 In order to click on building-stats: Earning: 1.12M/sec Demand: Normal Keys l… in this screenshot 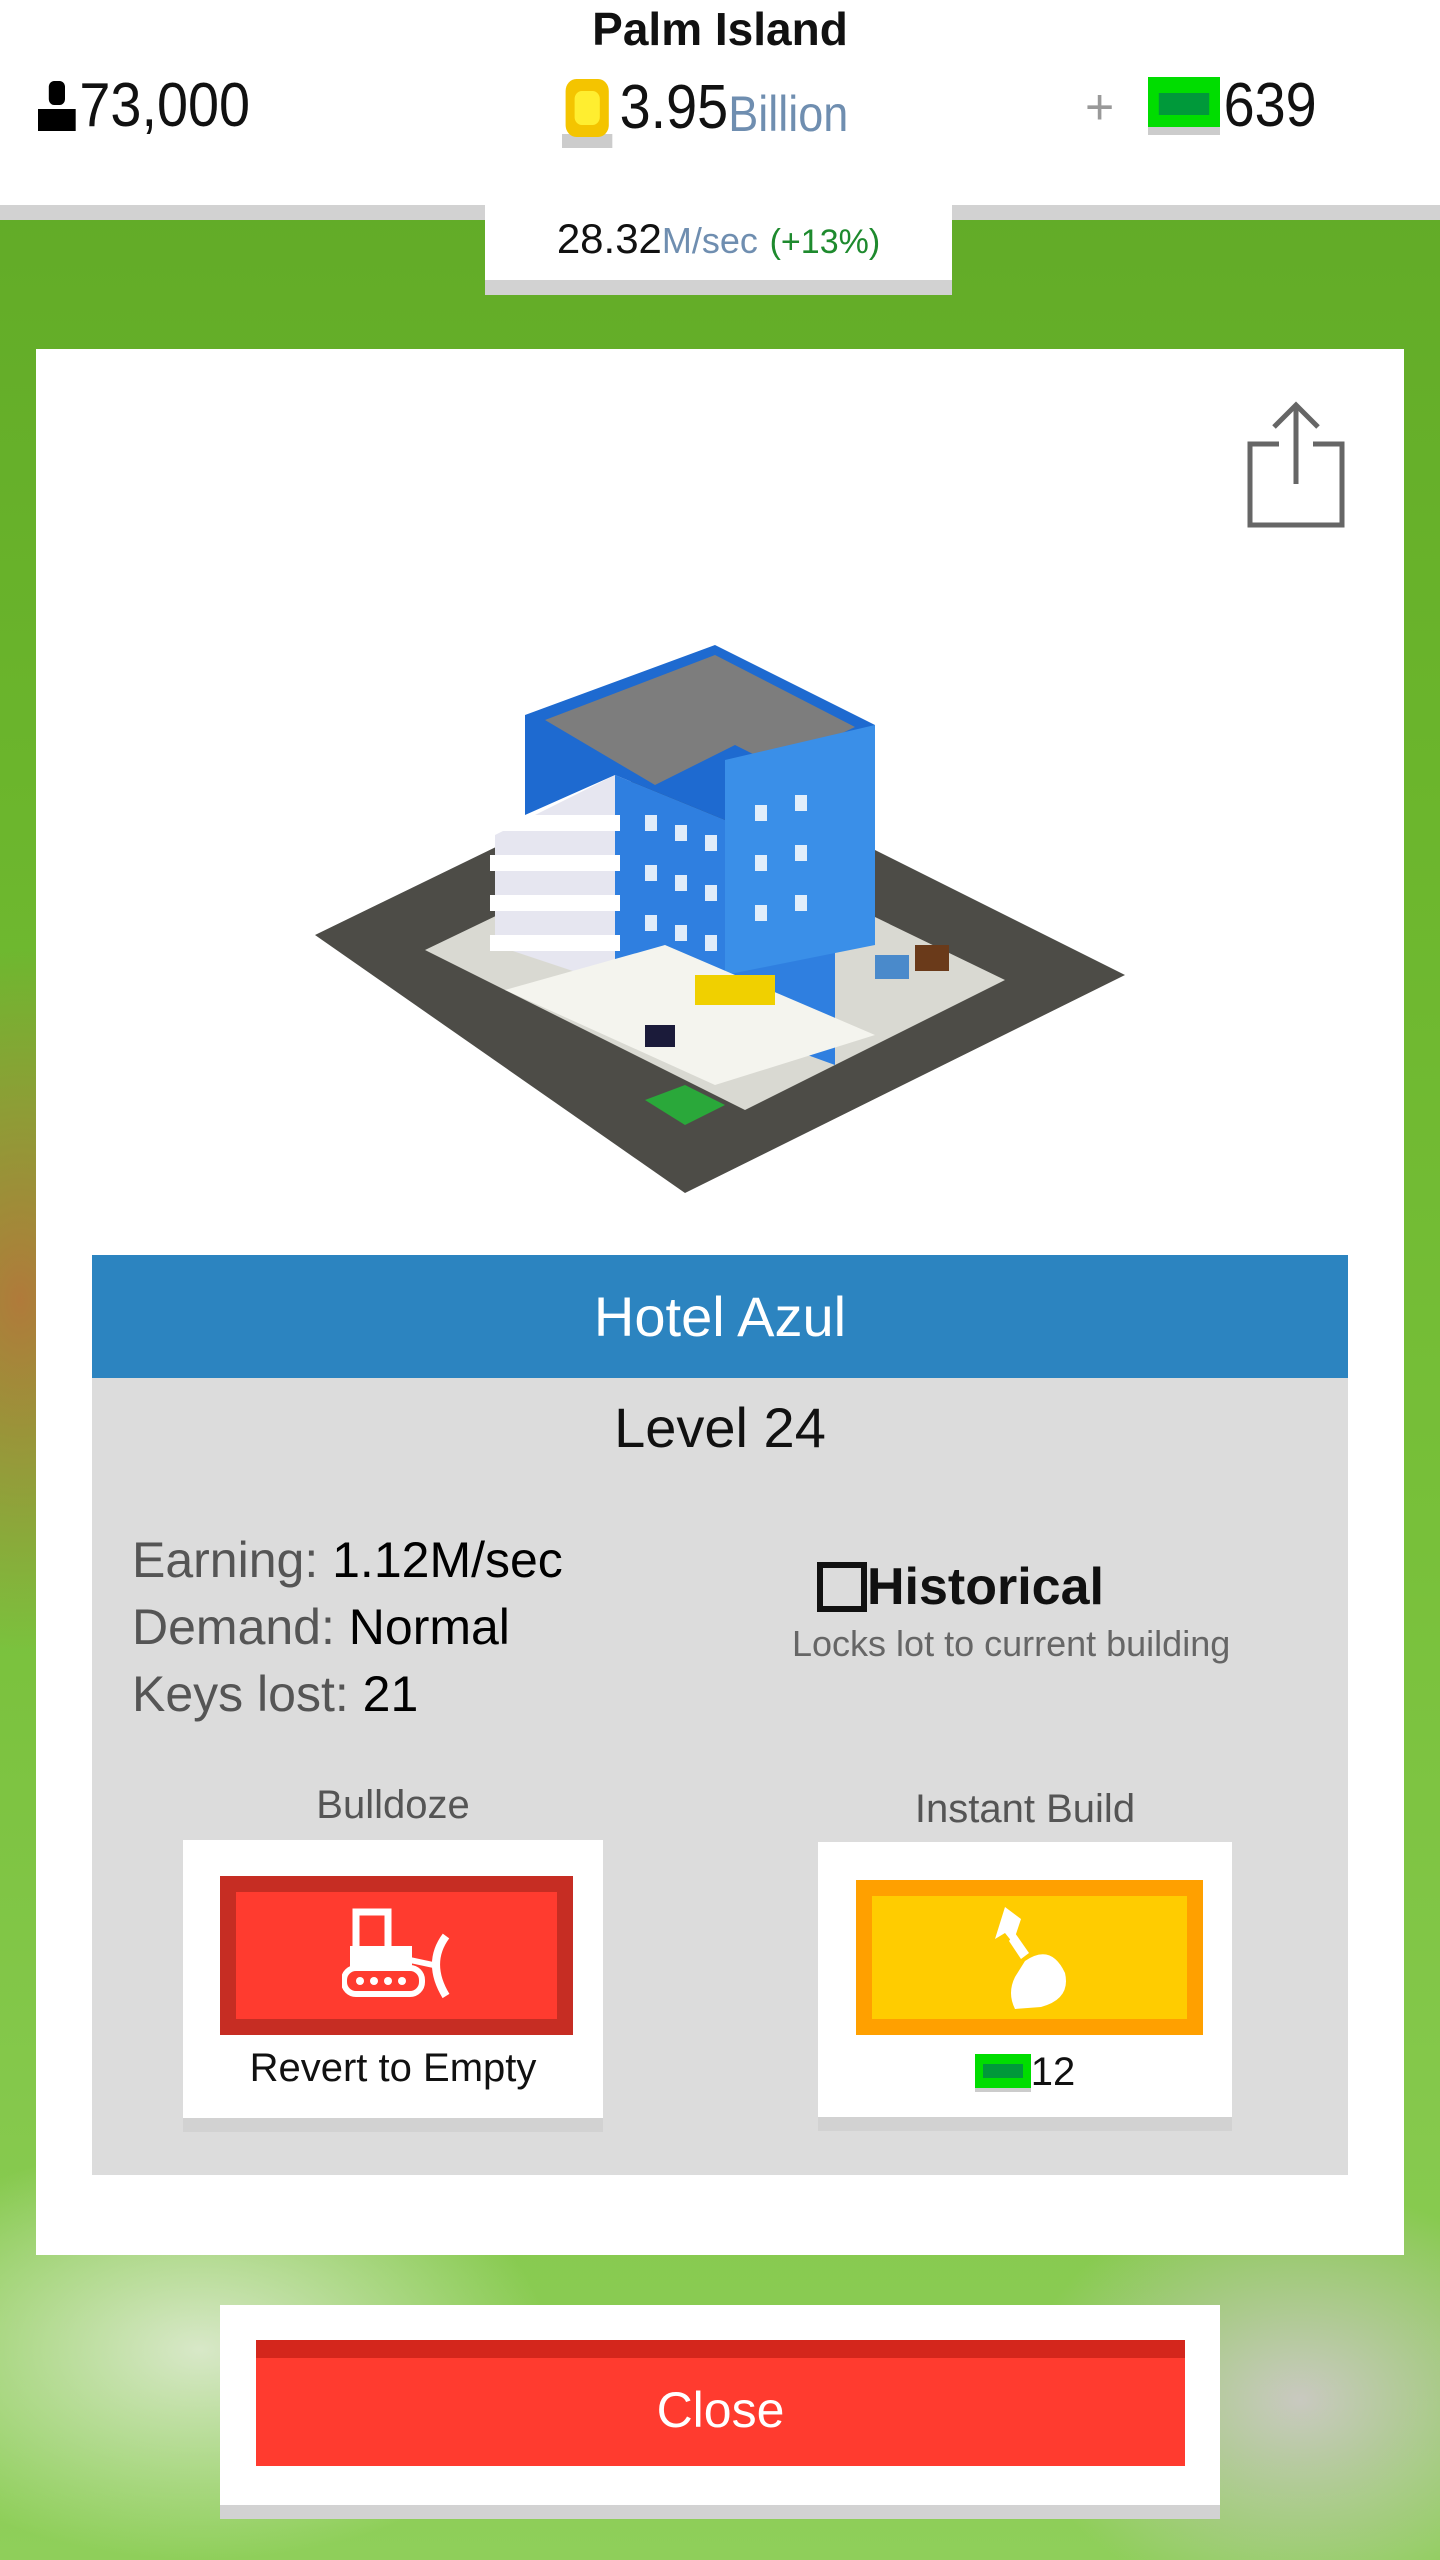, I will do `click(347, 1627)`.